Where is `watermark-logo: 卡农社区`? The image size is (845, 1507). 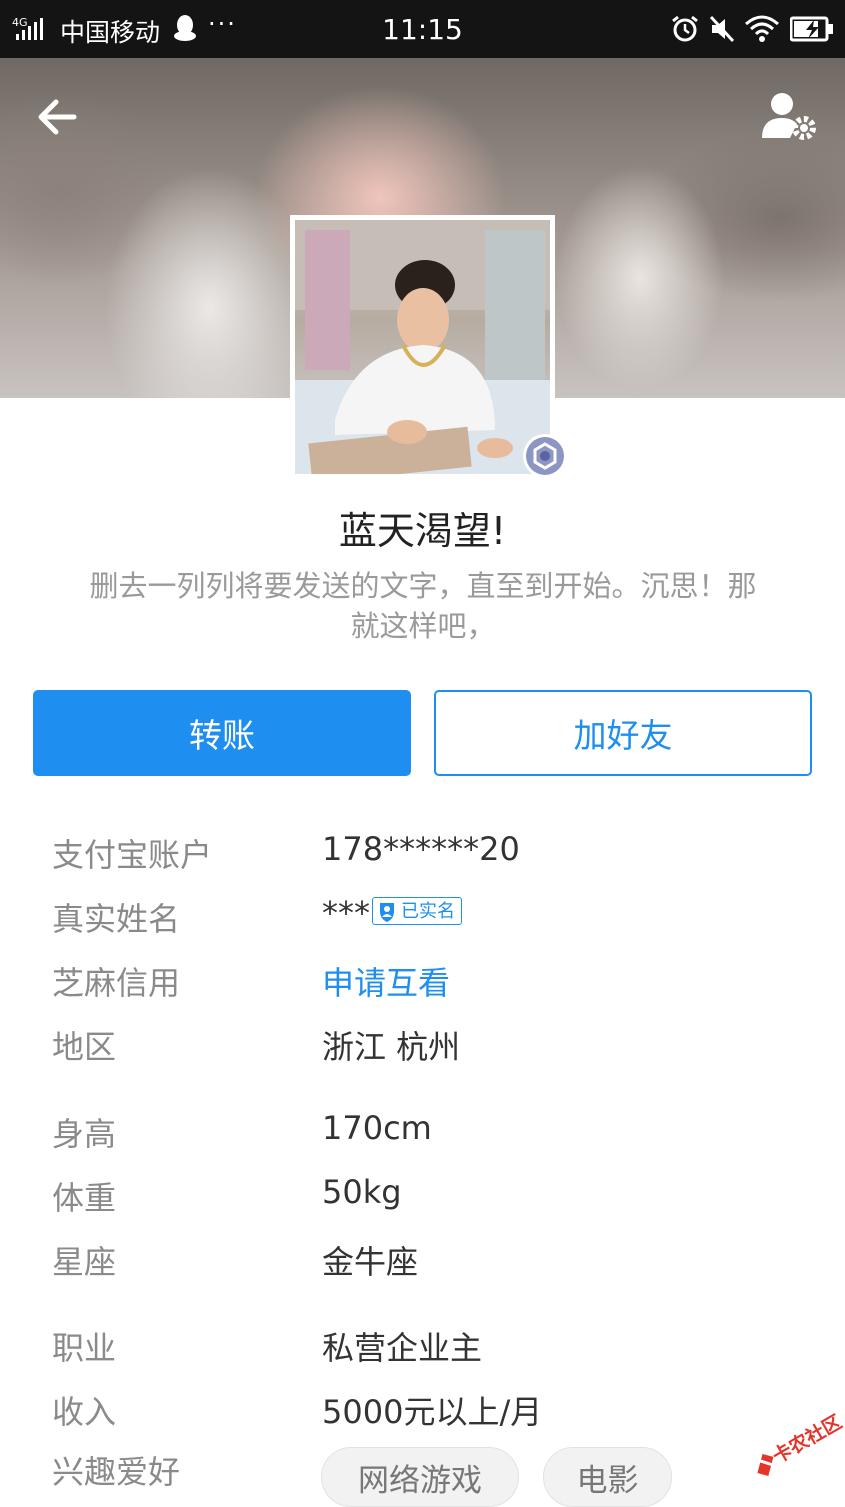 watermark-logo: 卡农社区 is located at coordinates (800, 1443).